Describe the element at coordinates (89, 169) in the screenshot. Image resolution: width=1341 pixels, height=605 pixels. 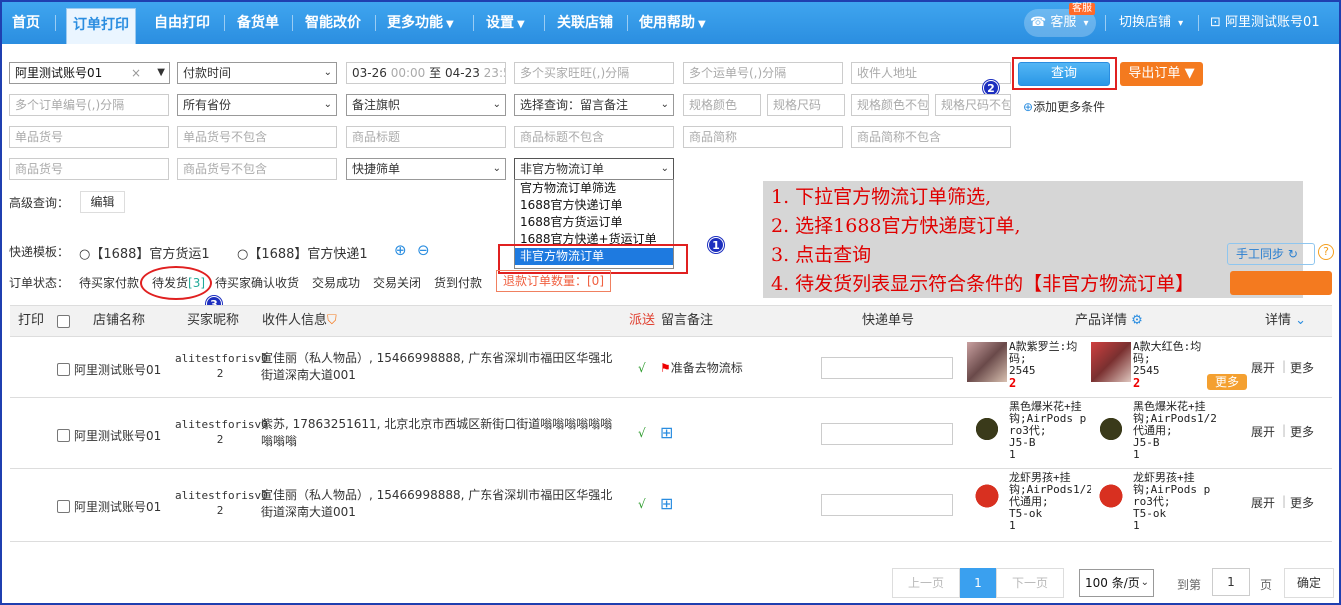
I see `item-no-input: 商品货号` at that location.